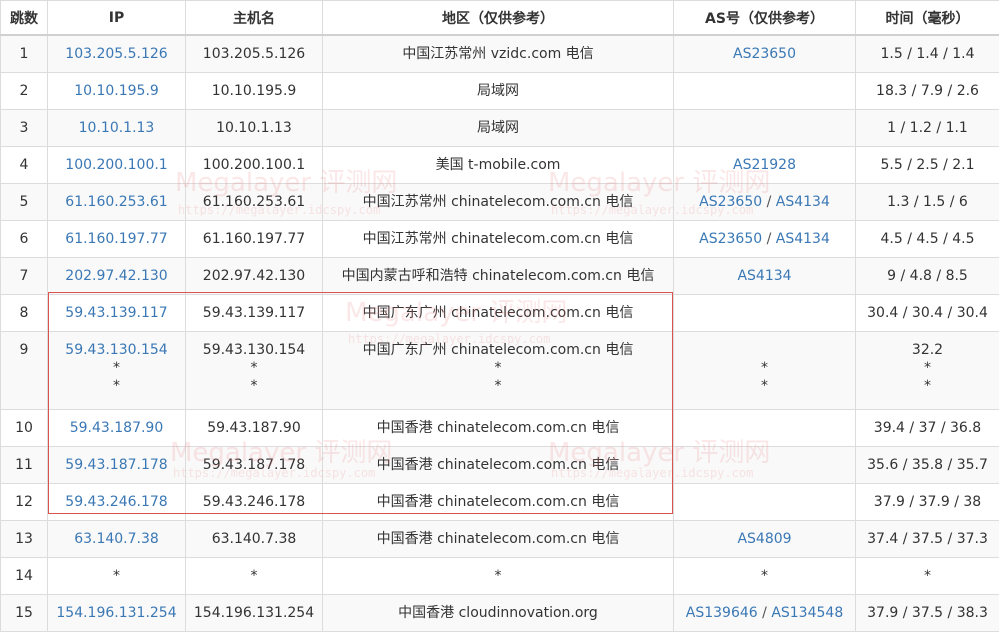 The width and height of the screenshot is (999, 636). I want to click on region-cell: 中国广东广州 chinatelecom.com.cn 电信, so click(498, 312).